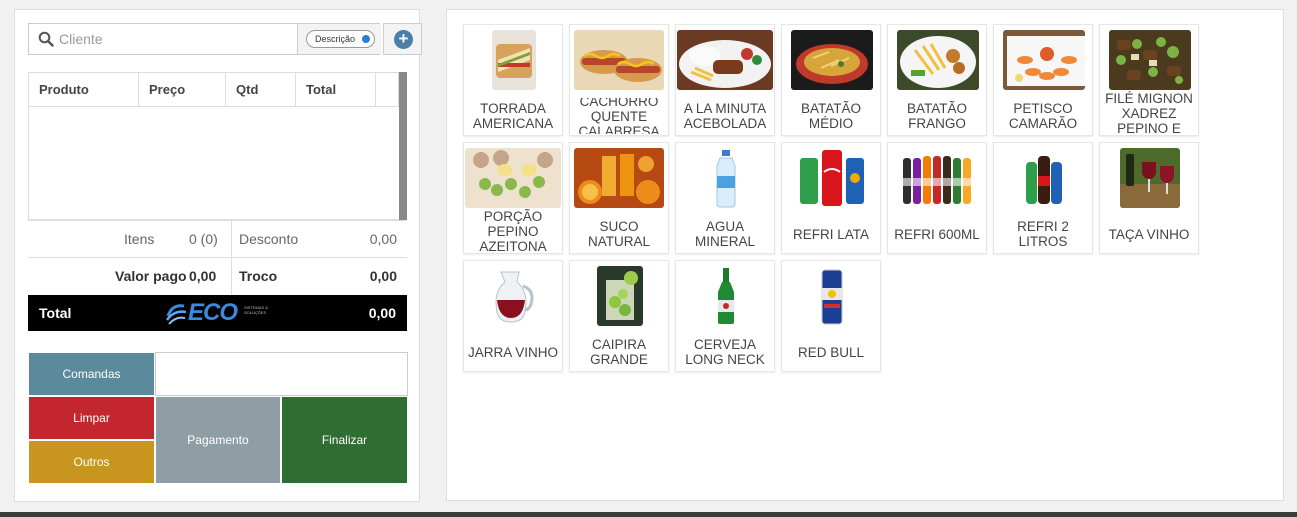  Describe the element at coordinates (938, 178) in the screenshot. I see `soda-bottles-icon` at that location.